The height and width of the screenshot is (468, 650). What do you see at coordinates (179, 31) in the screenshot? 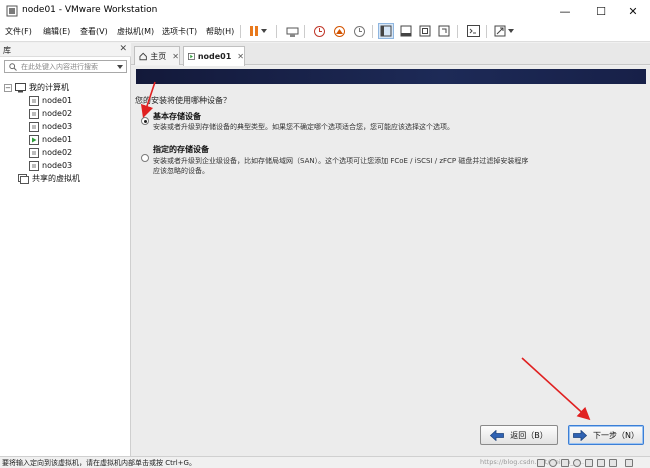
I see `menu-tabs: 选项卡(T)` at bounding box center [179, 31].